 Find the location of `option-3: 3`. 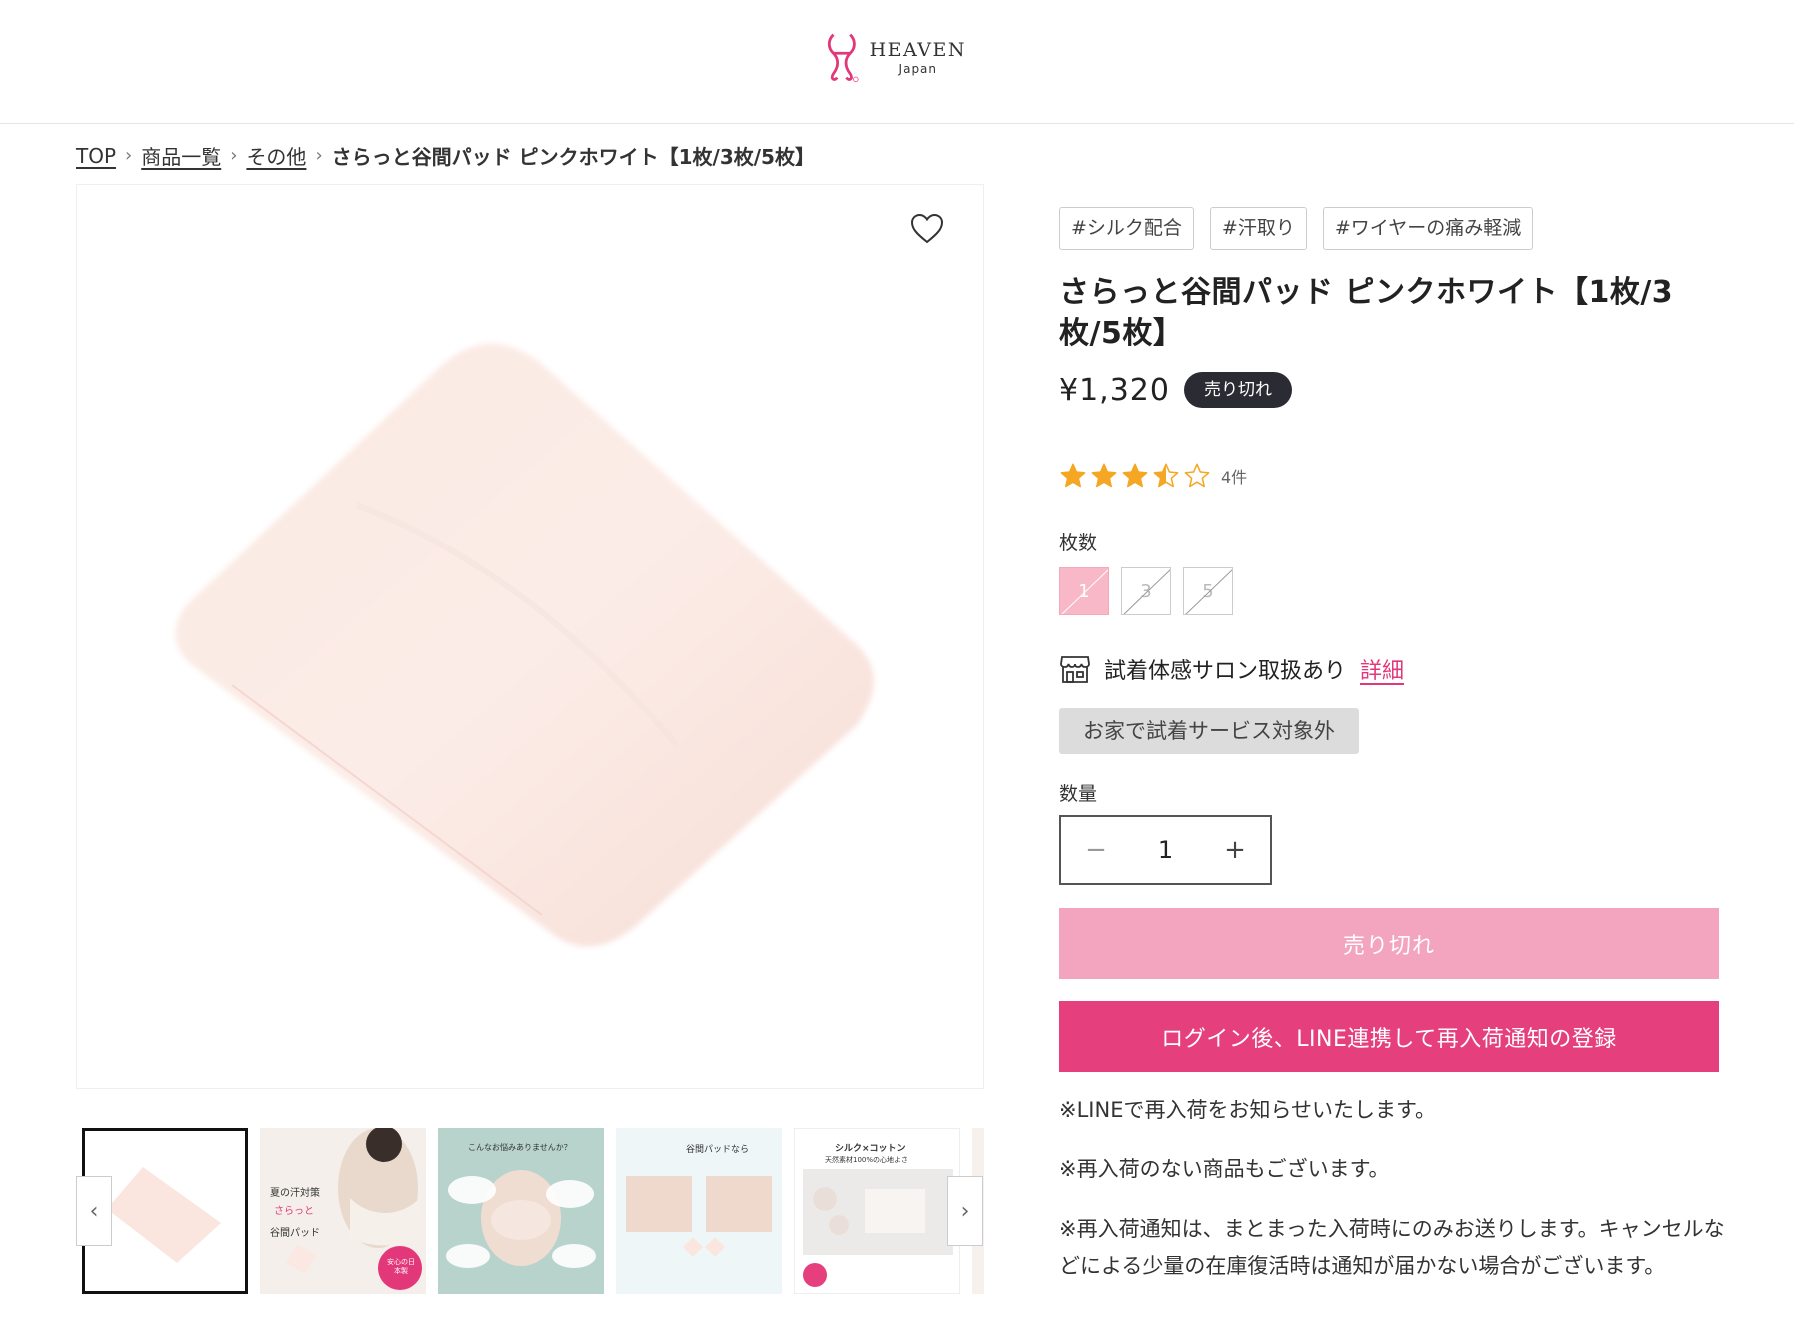

option-3: 3 is located at coordinates (1146, 591).